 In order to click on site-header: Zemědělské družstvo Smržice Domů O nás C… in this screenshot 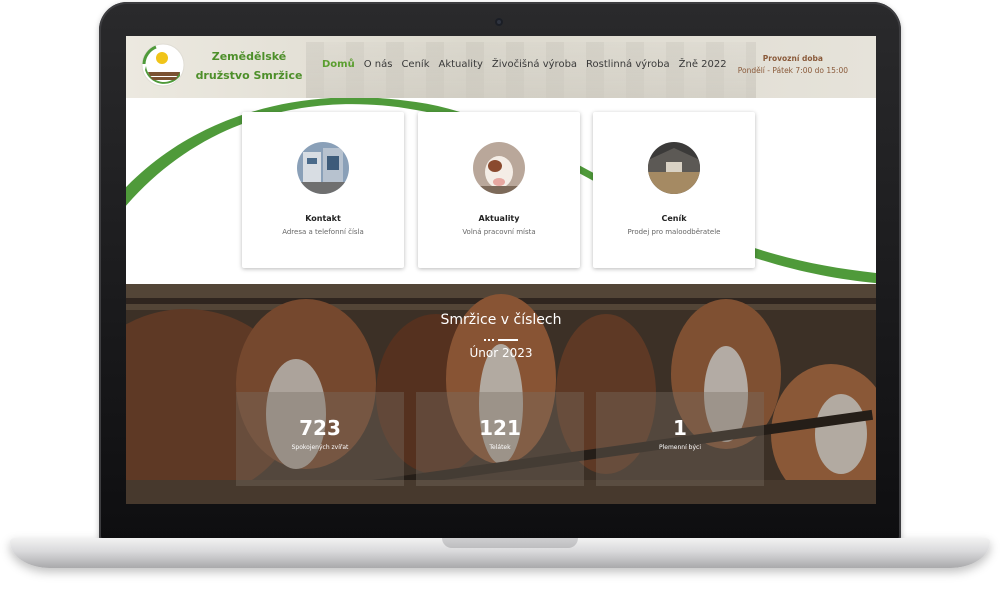, I will do `click(501, 67)`.